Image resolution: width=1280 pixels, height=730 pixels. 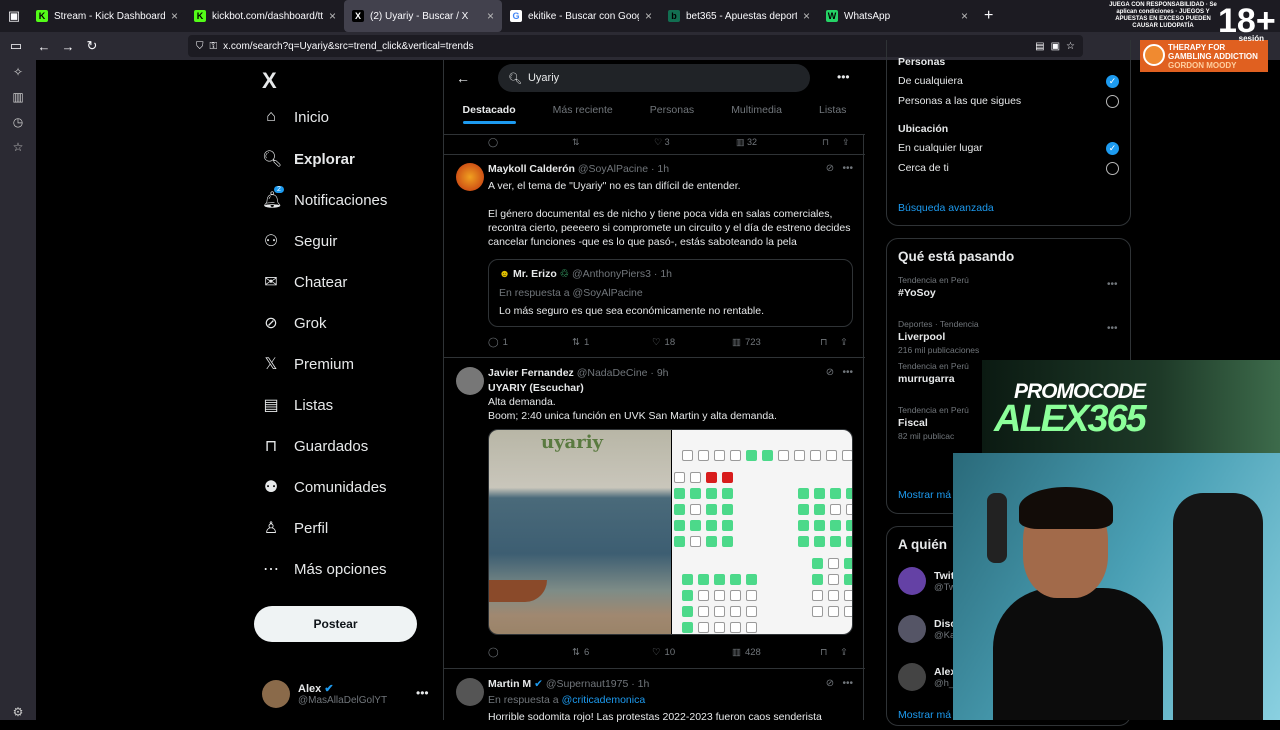 I want to click on nav-item-explore: 🔍︎ Explorar, so click(x=308, y=159).